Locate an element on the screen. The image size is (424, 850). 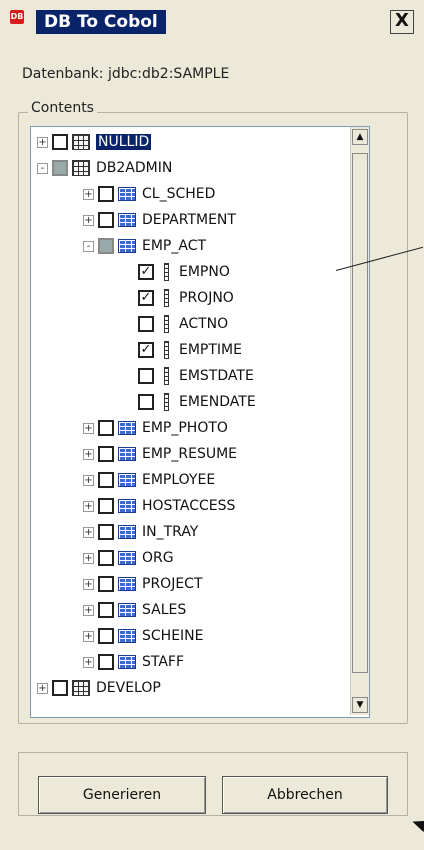
tree-item: EMSTDATE is located at coordinates (188, 376).